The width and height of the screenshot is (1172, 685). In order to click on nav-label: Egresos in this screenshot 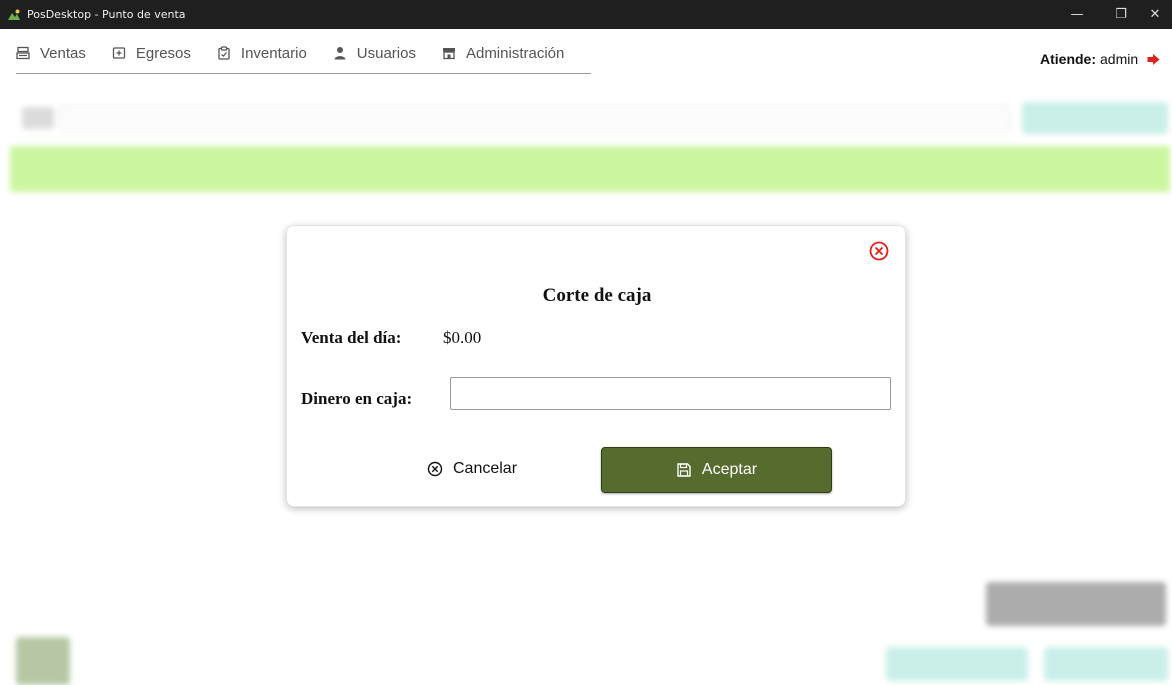, I will do `click(163, 53)`.